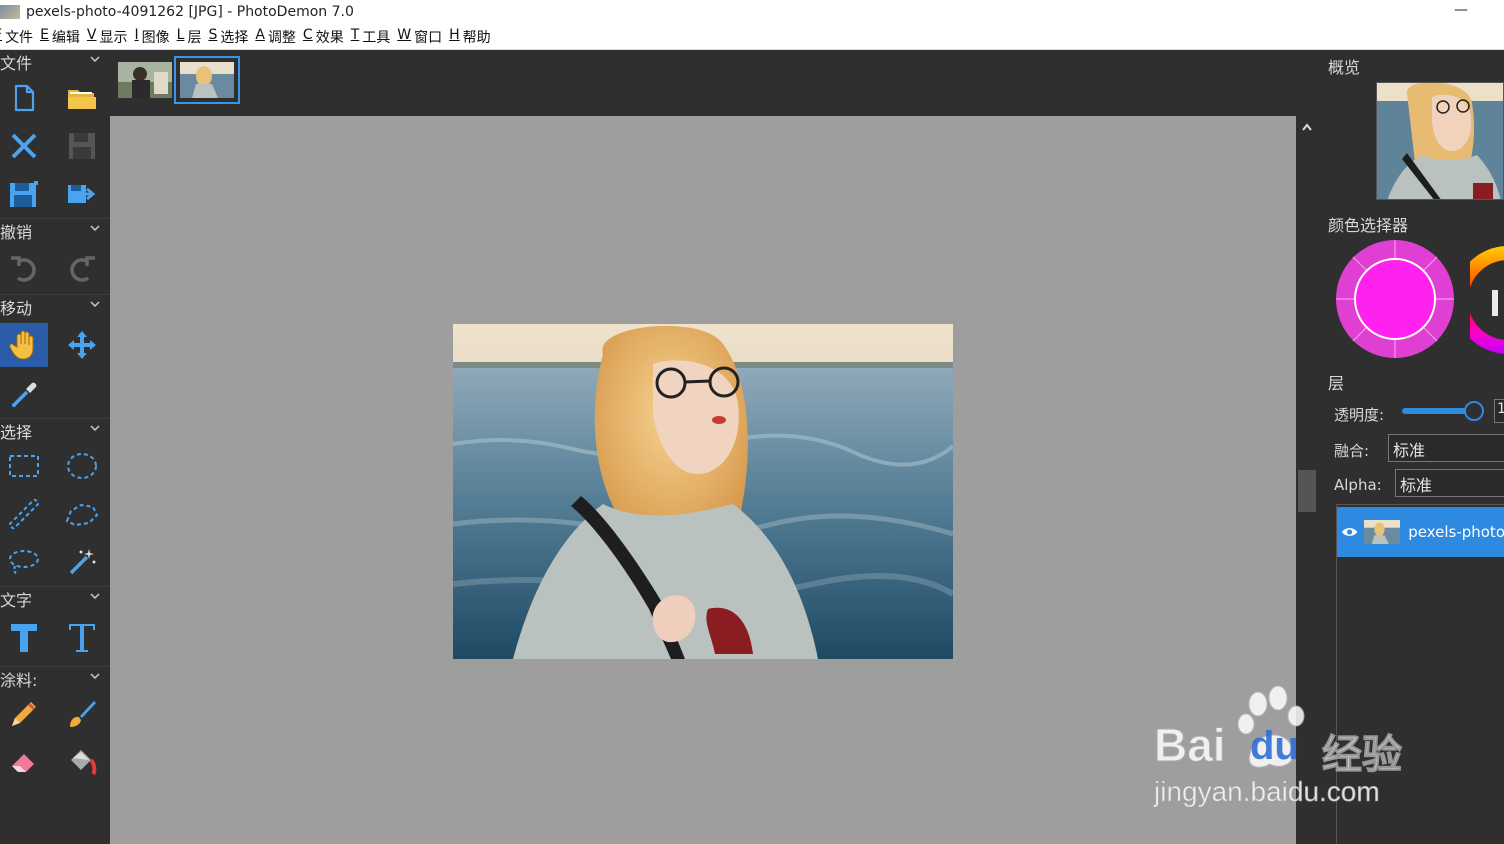 This screenshot has width=1504, height=844. I want to click on pencil-icon, so click(24, 714).